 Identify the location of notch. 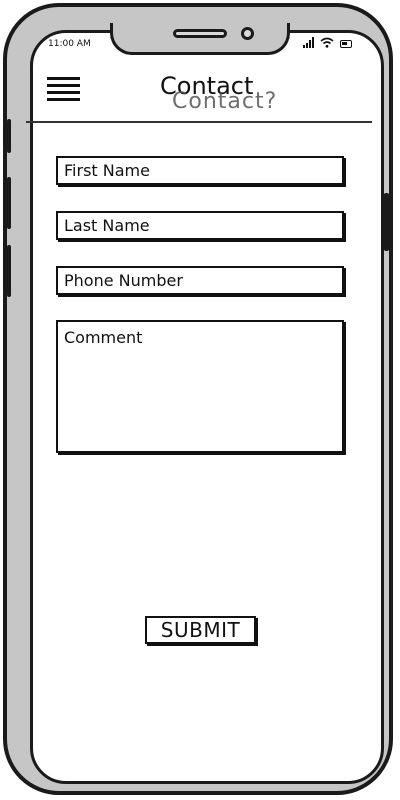
(200, 39).